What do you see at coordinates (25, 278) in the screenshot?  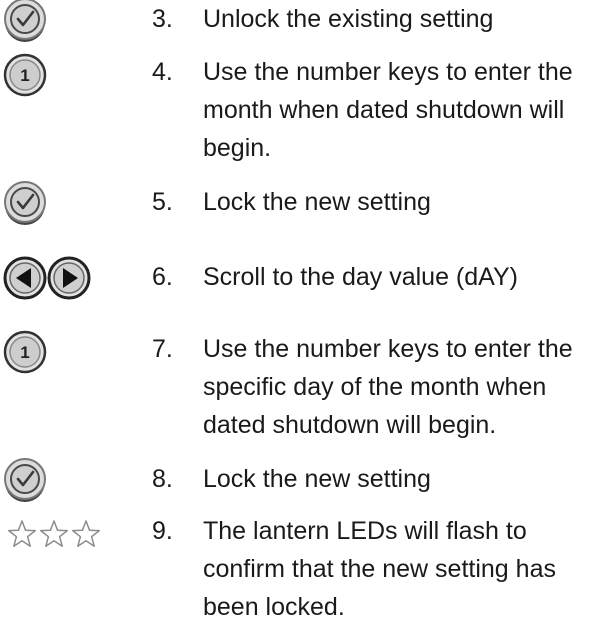 I see `scroll-left-icon` at bounding box center [25, 278].